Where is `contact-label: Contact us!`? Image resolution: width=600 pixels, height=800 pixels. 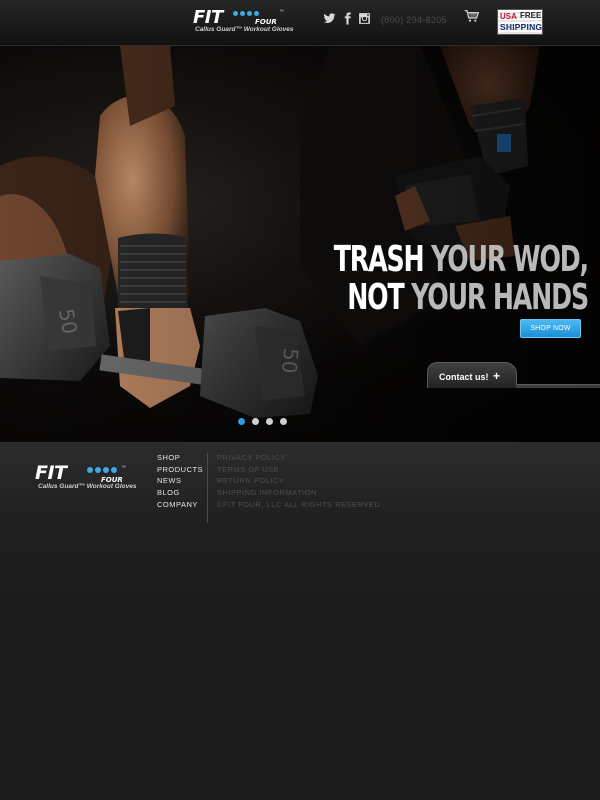
contact-label: Contact us! is located at coordinates (464, 377).